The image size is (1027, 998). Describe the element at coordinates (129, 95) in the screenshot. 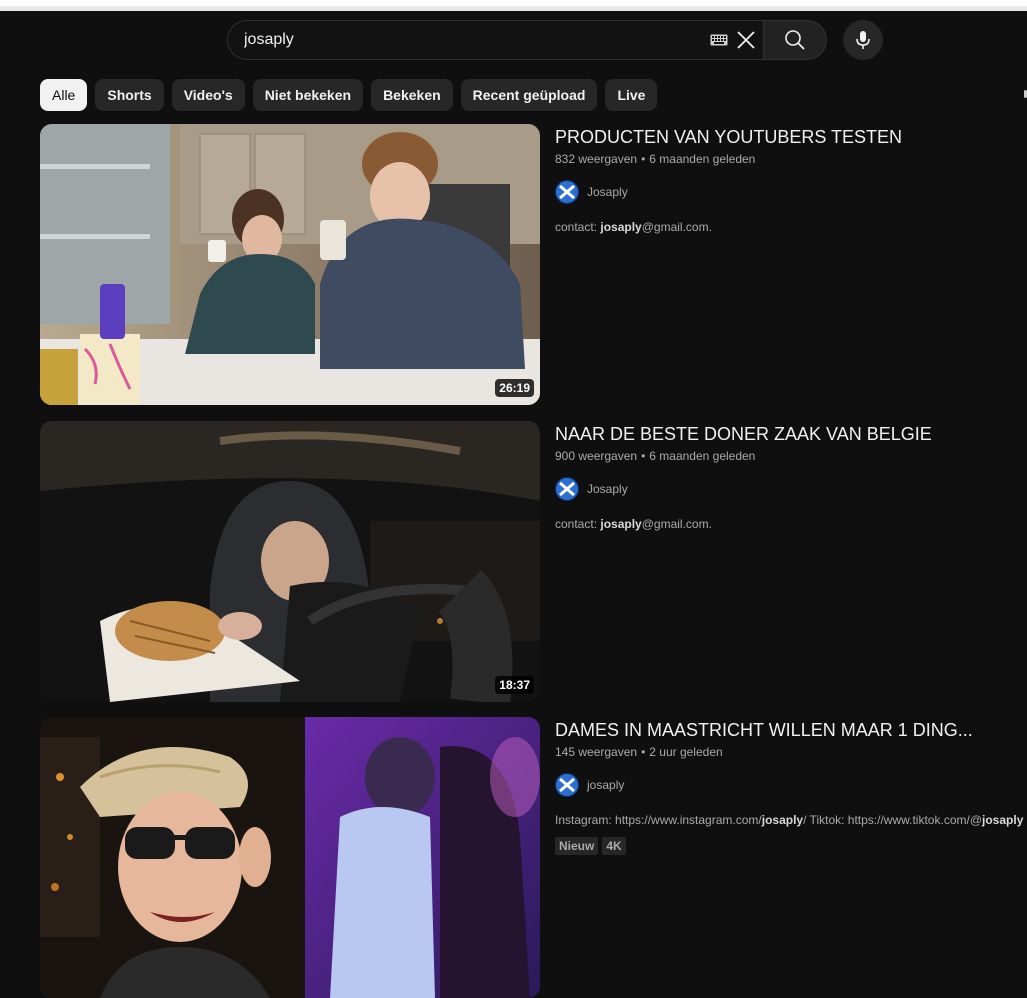

I see `chip-shorts: Shorts` at that location.